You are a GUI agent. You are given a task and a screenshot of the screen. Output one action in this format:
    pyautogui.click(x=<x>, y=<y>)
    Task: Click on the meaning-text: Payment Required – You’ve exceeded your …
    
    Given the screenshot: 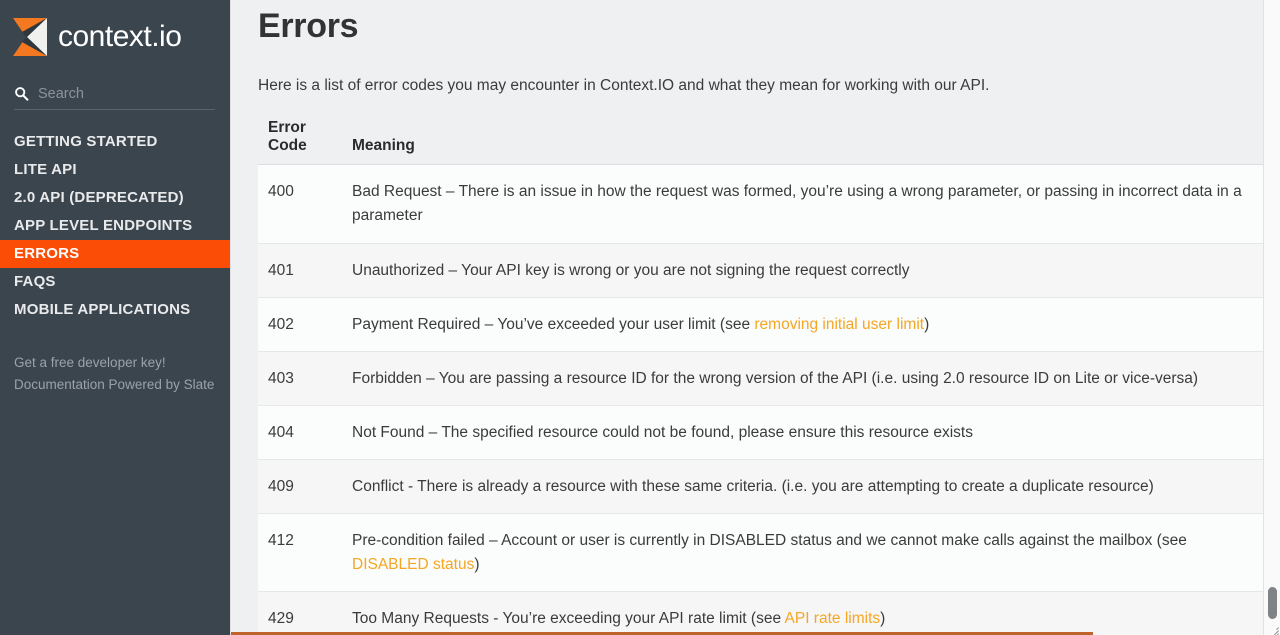 What is the action you would take?
    pyautogui.click(x=553, y=324)
    